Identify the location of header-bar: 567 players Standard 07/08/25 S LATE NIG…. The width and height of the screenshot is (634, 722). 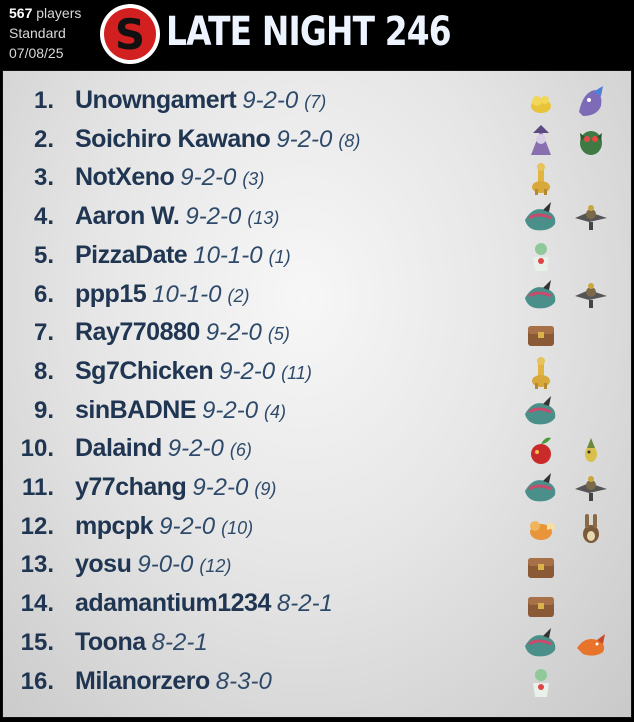
(317, 35).